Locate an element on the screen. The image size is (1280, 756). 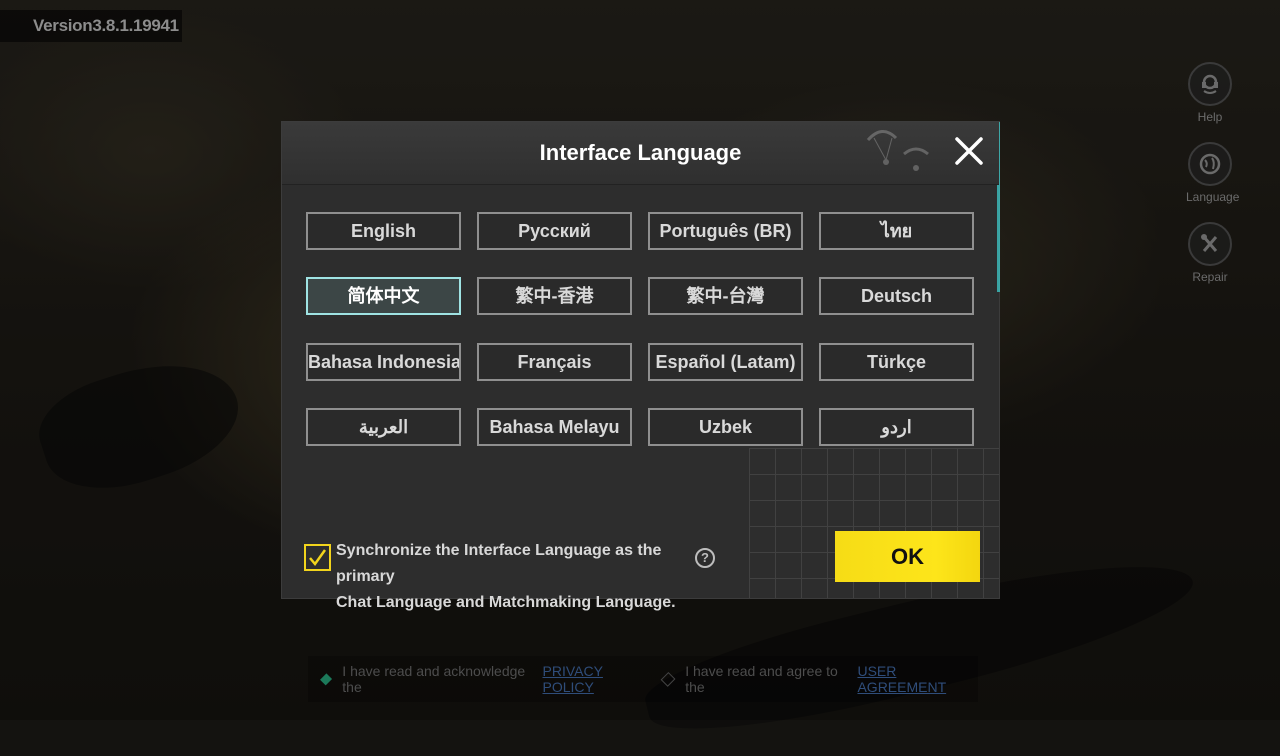
privacy-checkbox is located at coordinates (326, 679).